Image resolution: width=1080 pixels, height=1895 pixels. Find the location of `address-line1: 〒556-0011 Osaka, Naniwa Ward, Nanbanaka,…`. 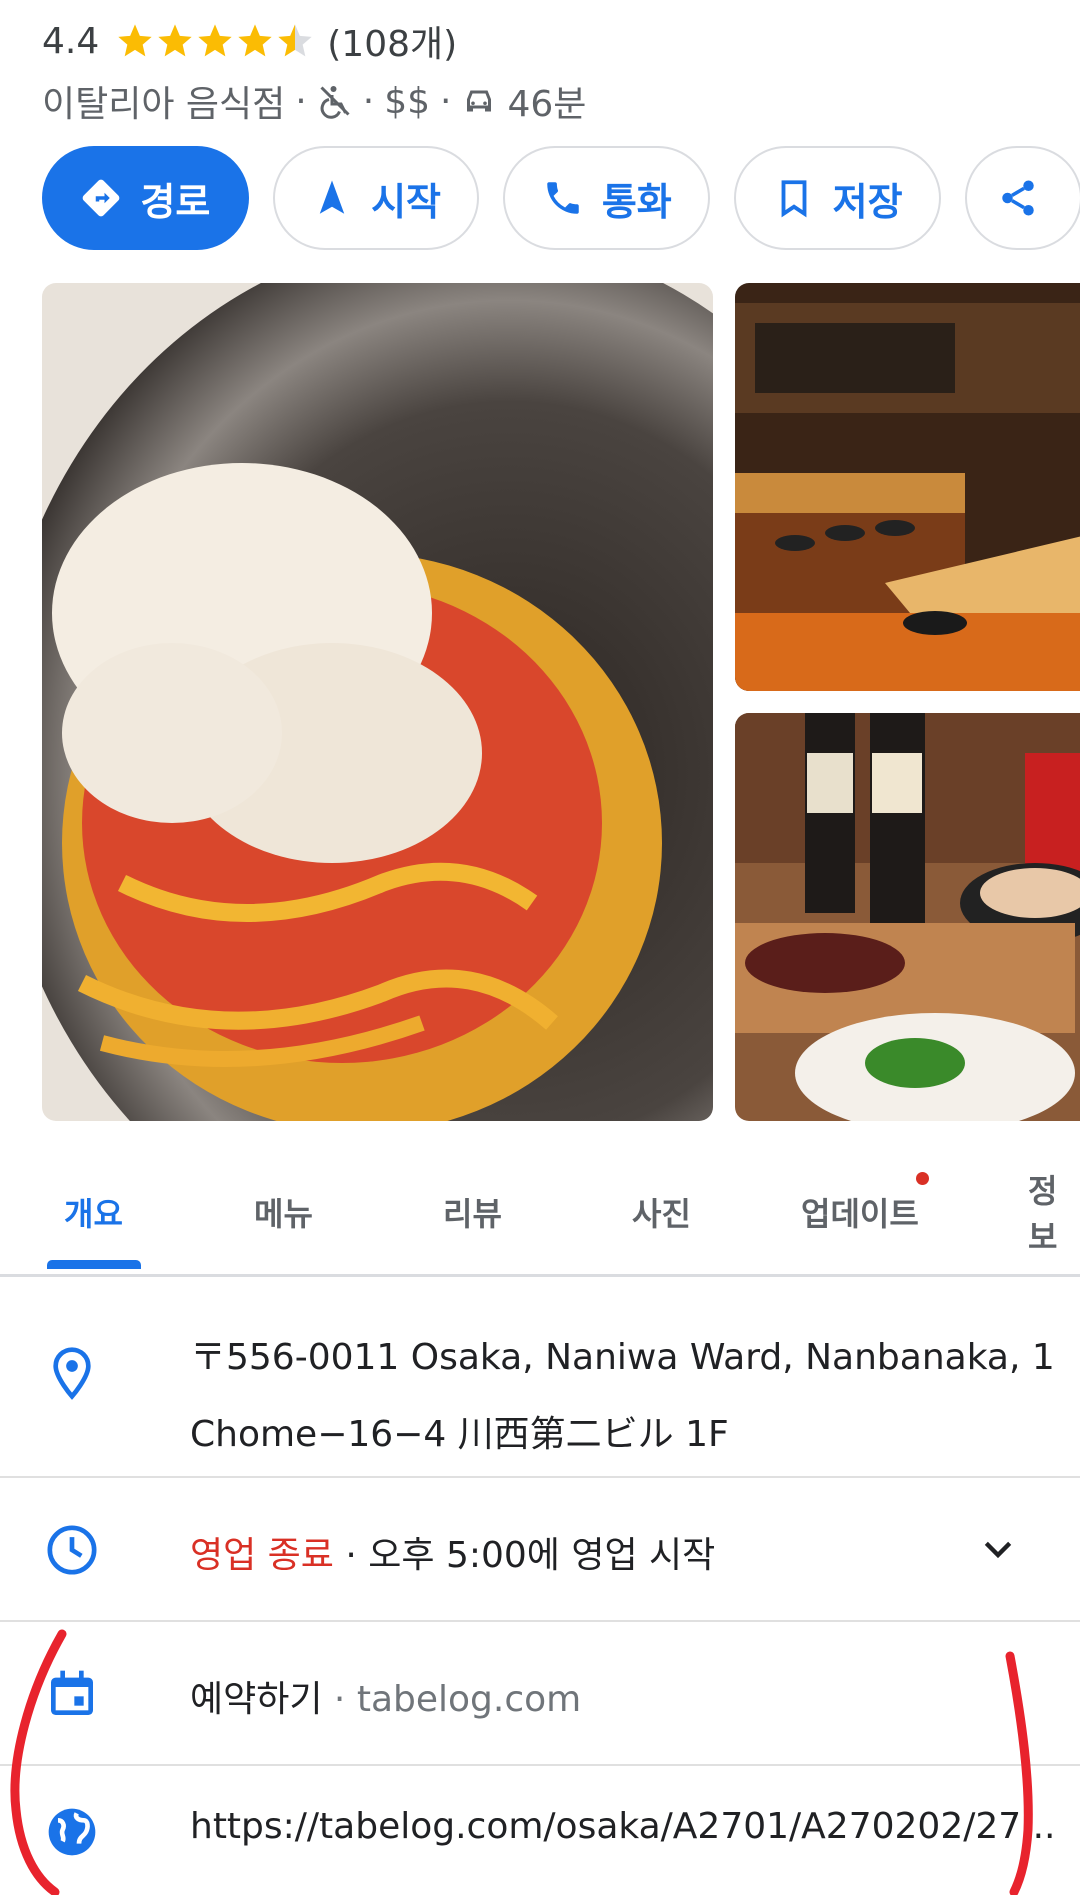

address-line1: 〒556-0011 Osaka, Naniwa Ward, Nanbanaka,… is located at coordinates (622, 1357).